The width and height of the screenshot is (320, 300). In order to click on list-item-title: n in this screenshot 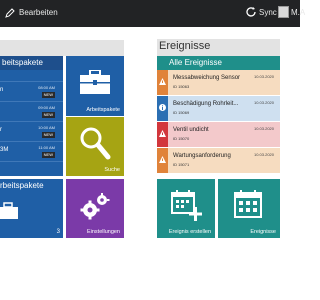, I will do `click(2, 90)`.